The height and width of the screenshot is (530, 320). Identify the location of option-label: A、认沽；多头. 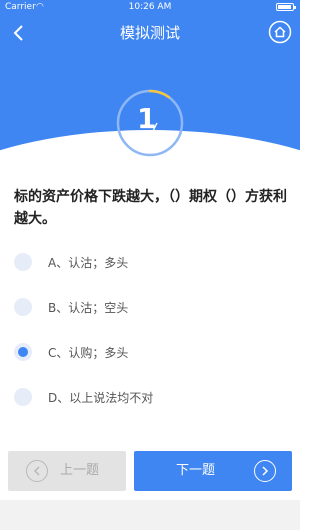
(88, 263).